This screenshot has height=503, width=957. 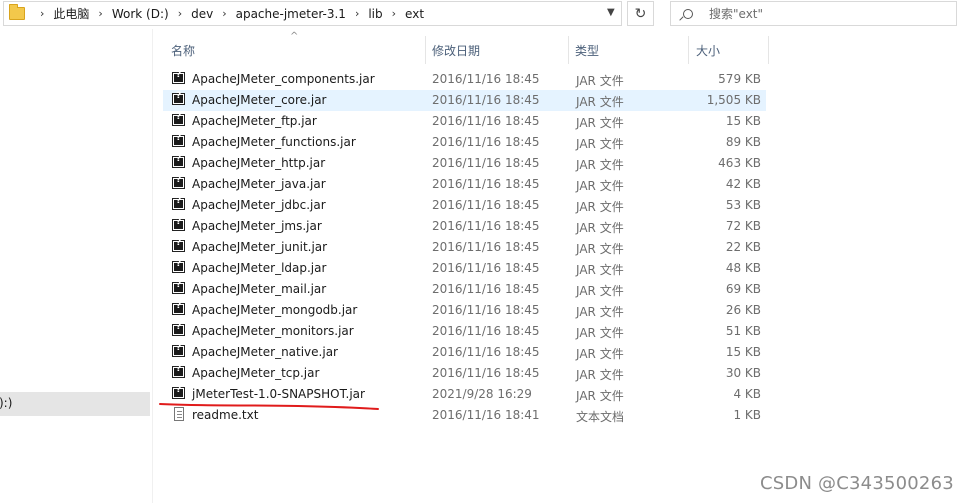 I want to click on column-header-label: 大小, so click(x=708, y=50).